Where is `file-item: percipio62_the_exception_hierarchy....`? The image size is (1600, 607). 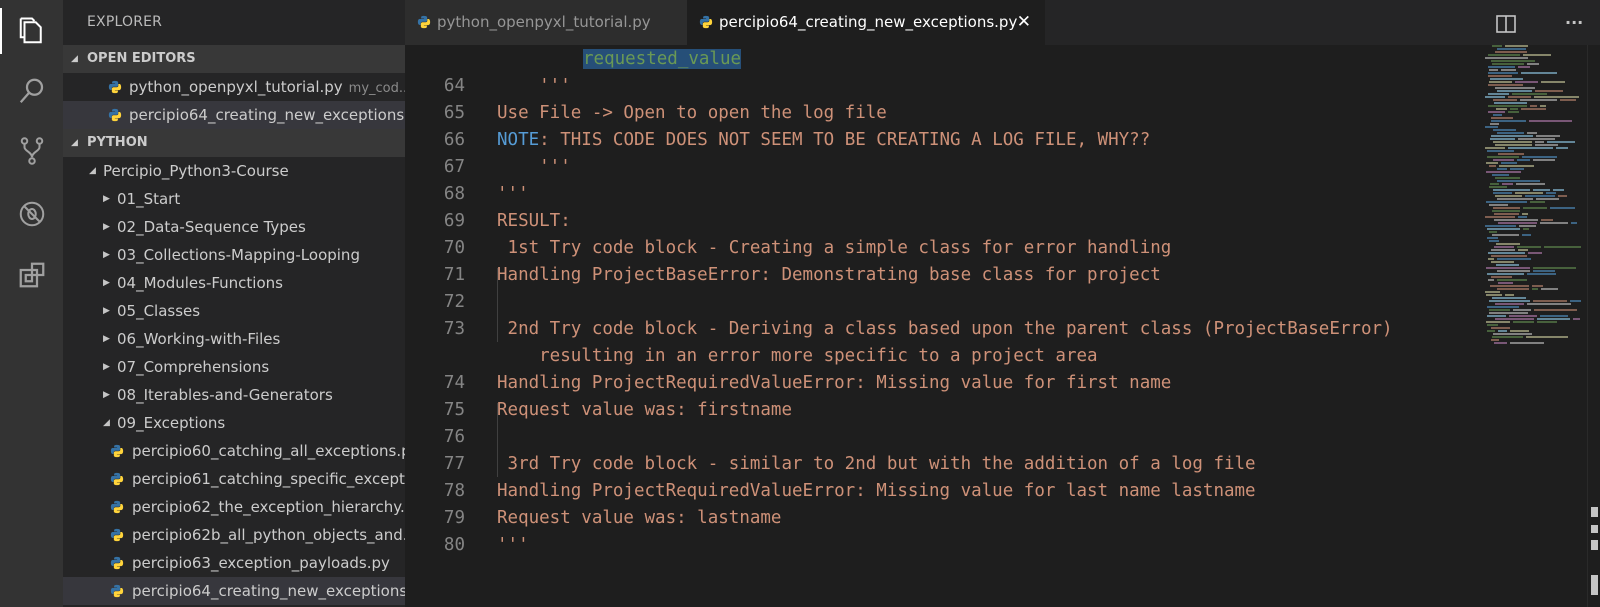 file-item: percipio62_the_exception_hierarchy.... is located at coordinates (234, 507).